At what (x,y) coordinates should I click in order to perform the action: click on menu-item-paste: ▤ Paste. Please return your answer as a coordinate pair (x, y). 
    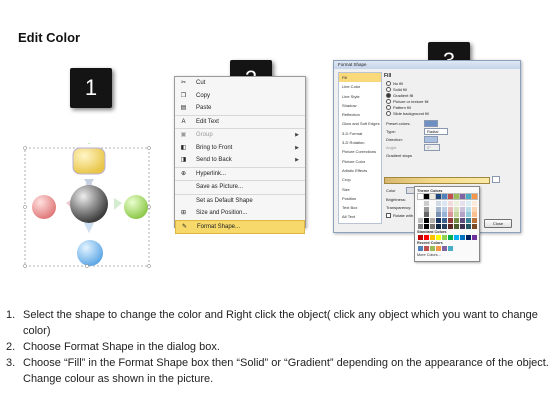
    Looking at the image, I should click on (240, 108).